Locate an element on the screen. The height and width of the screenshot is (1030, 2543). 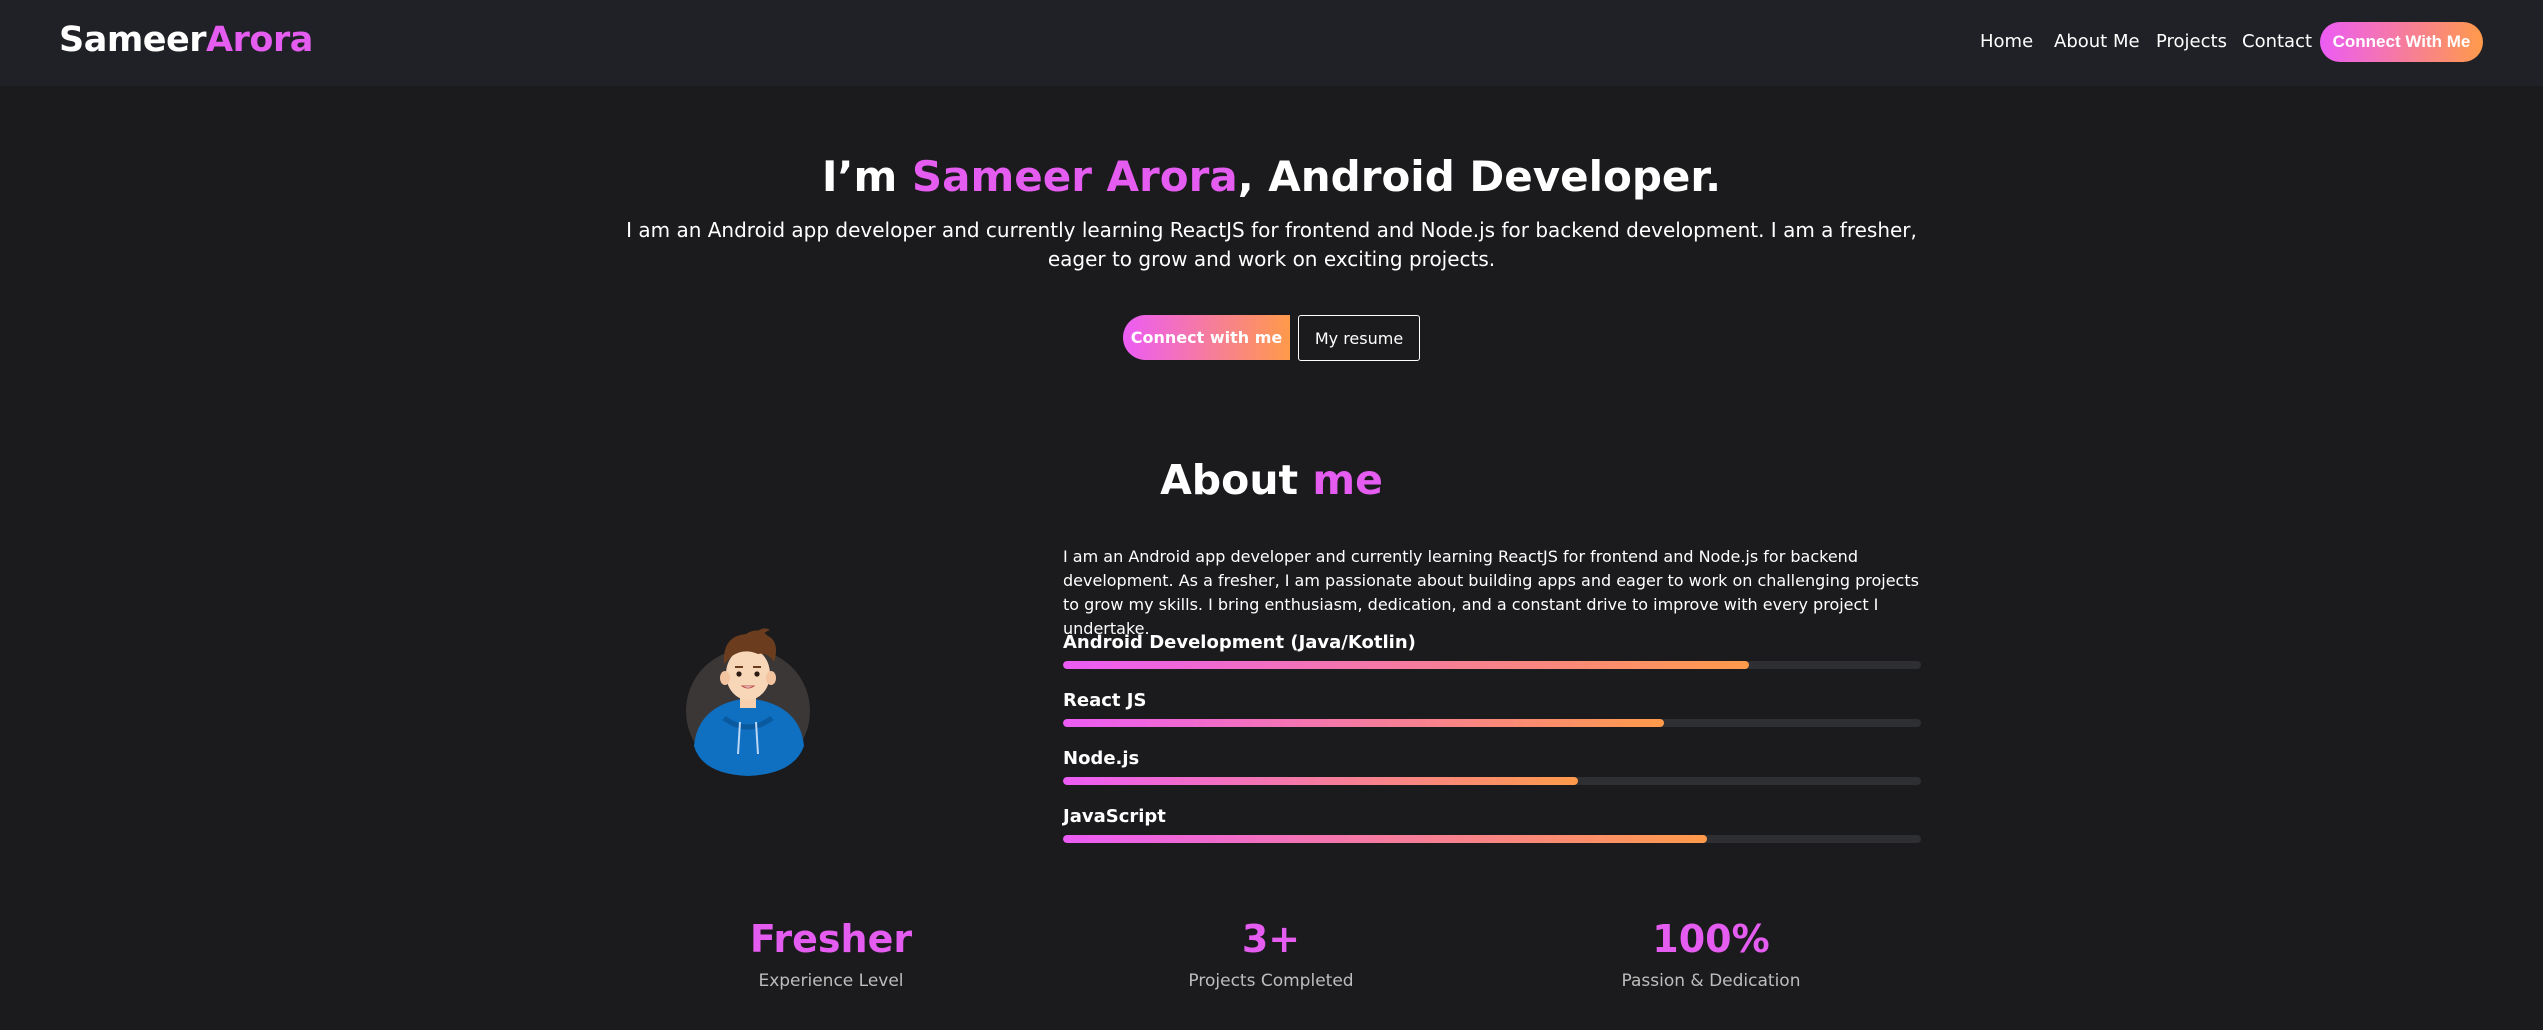
nav-link-home: Home is located at coordinates (2006, 41).